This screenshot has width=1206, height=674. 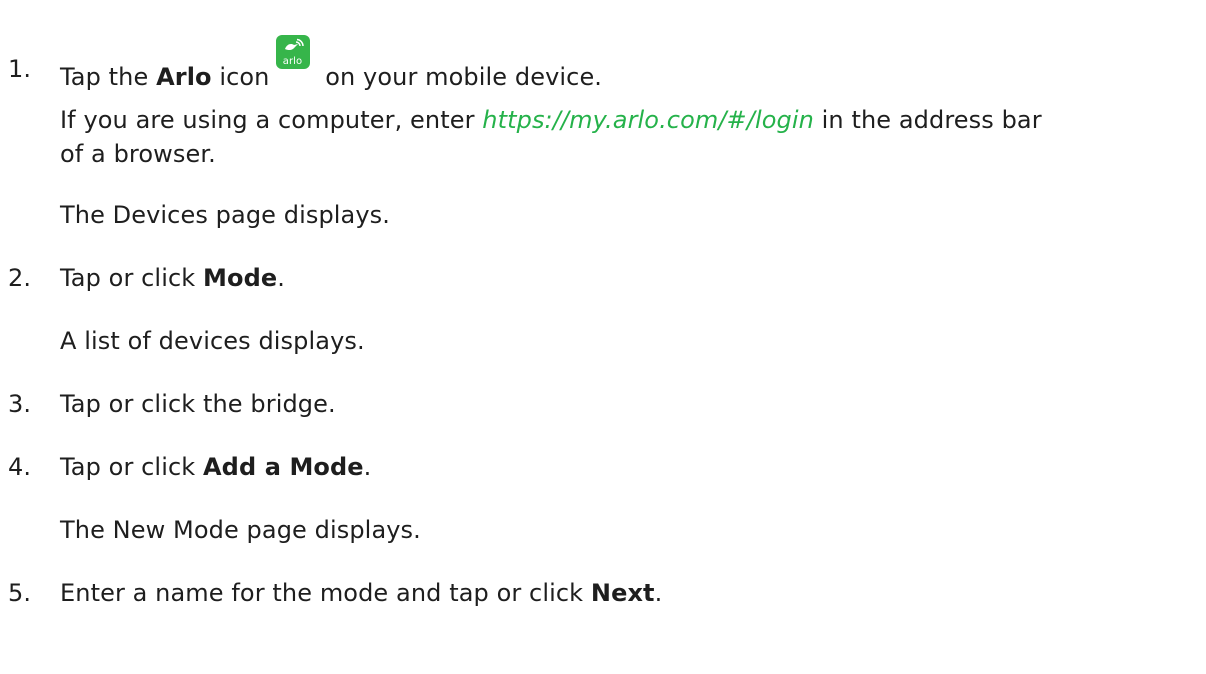 What do you see at coordinates (283, 467) in the screenshot?
I see `add-a-mode-label: Add a Mode` at bounding box center [283, 467].